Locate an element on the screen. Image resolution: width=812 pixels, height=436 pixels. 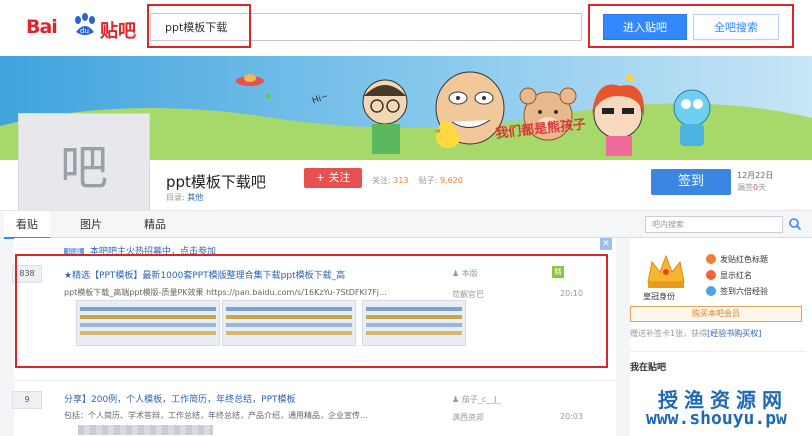
sign-missed-prefix: 漏签 is located at coordinates (745, 187).